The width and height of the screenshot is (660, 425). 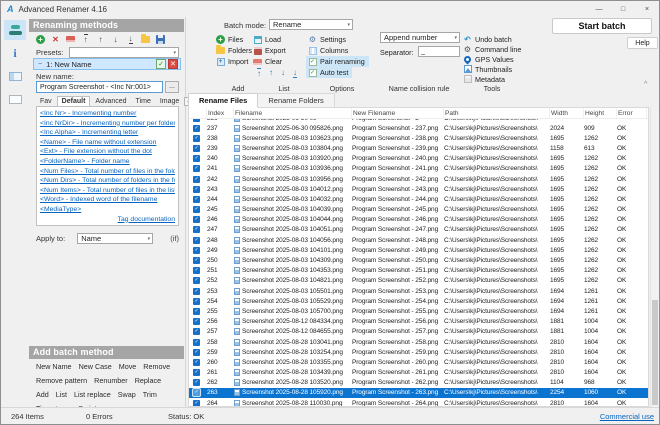 What do you see at coordinates (99, 87) in the screenshot?
I see `new-name-input: Program Screenshot - <Inc Nr:001>` at bounding box center [99, 87].